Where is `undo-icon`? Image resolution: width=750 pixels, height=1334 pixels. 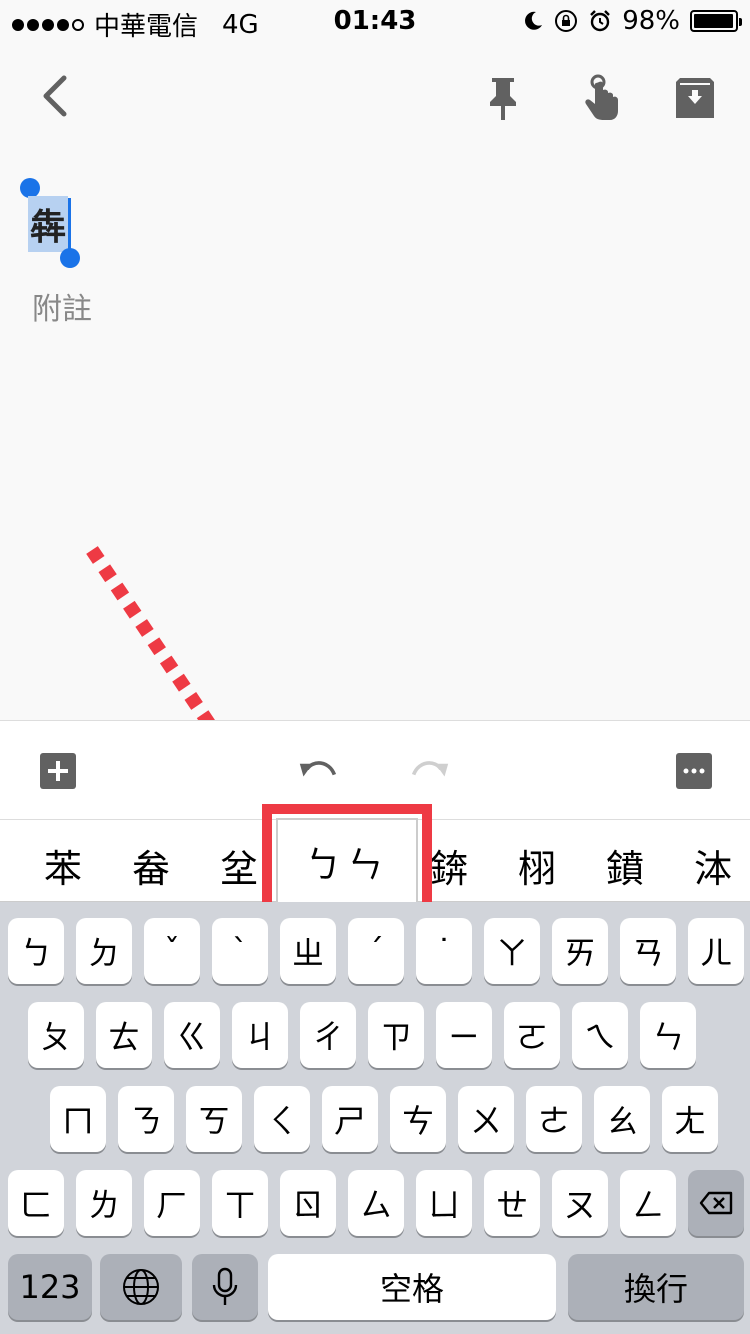 undo-icon is located at coordinates (318, 771).